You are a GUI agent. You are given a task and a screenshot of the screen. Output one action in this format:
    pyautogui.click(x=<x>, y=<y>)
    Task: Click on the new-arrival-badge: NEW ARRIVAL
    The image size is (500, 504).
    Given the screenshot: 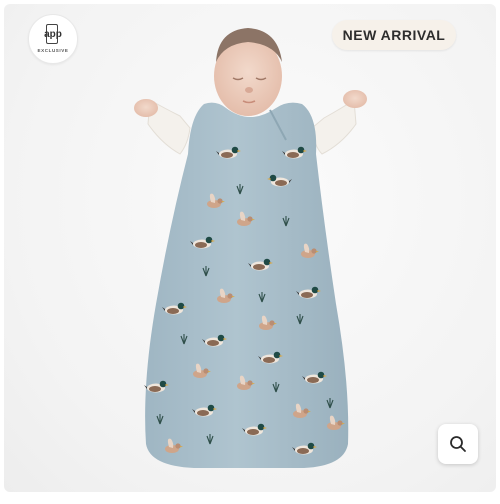 What is the action you would take?
    pyautogui.click(x=394, y=35)
    